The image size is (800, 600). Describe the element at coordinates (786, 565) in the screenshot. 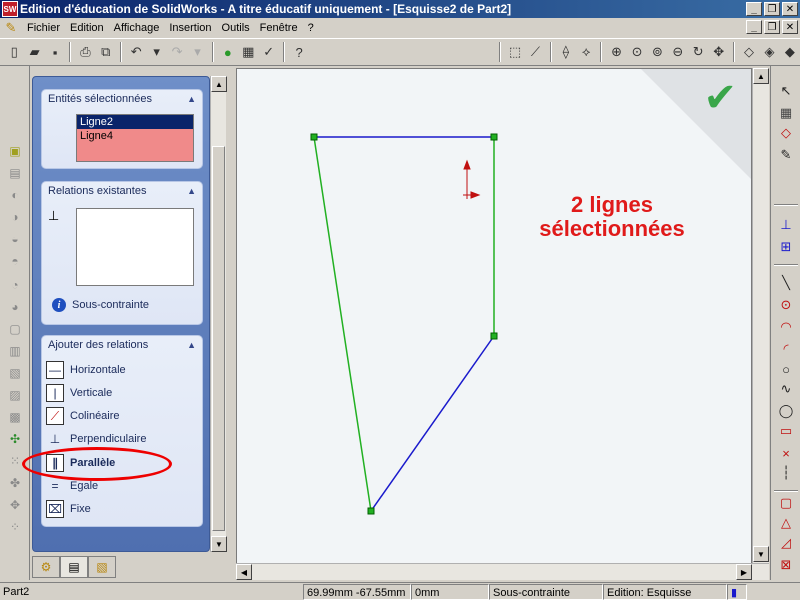

I see `trim-icon: ⊠` at that location.